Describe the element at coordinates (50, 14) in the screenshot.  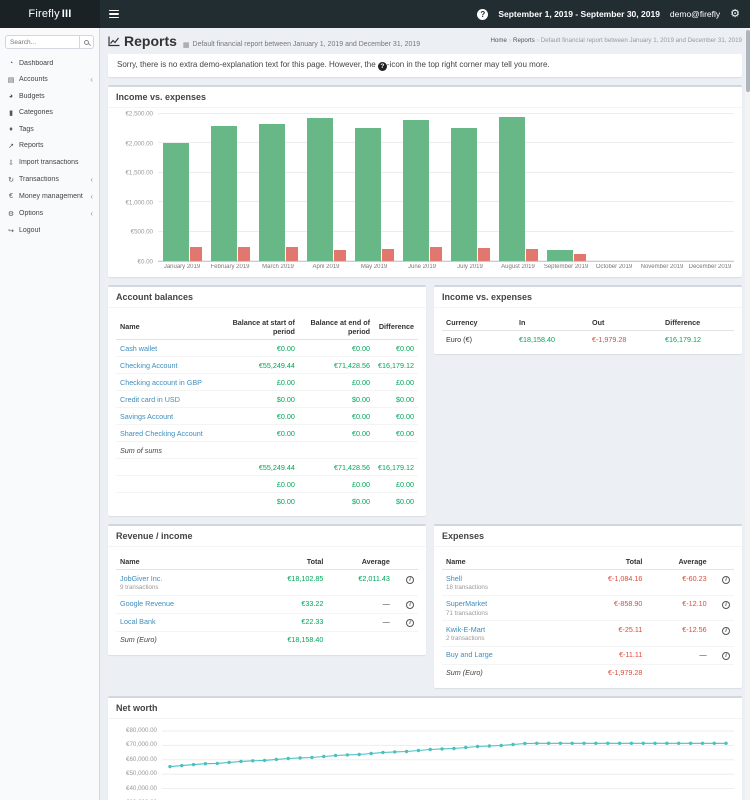
I see `app-logo: Firefly III` at that location.